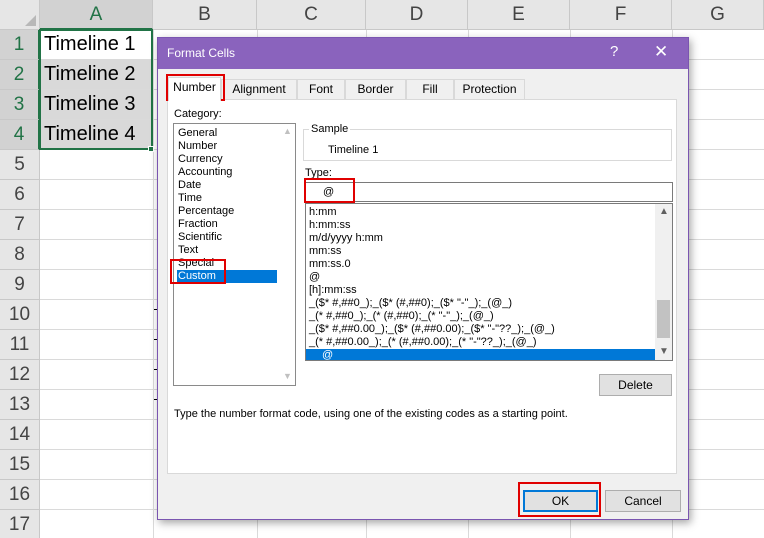 This screenshot has height=538, width=764. What do you see at coordinates (20, 255) in the screenshot?
I see `row-header-8: 8` at bounding box center [20, 255].